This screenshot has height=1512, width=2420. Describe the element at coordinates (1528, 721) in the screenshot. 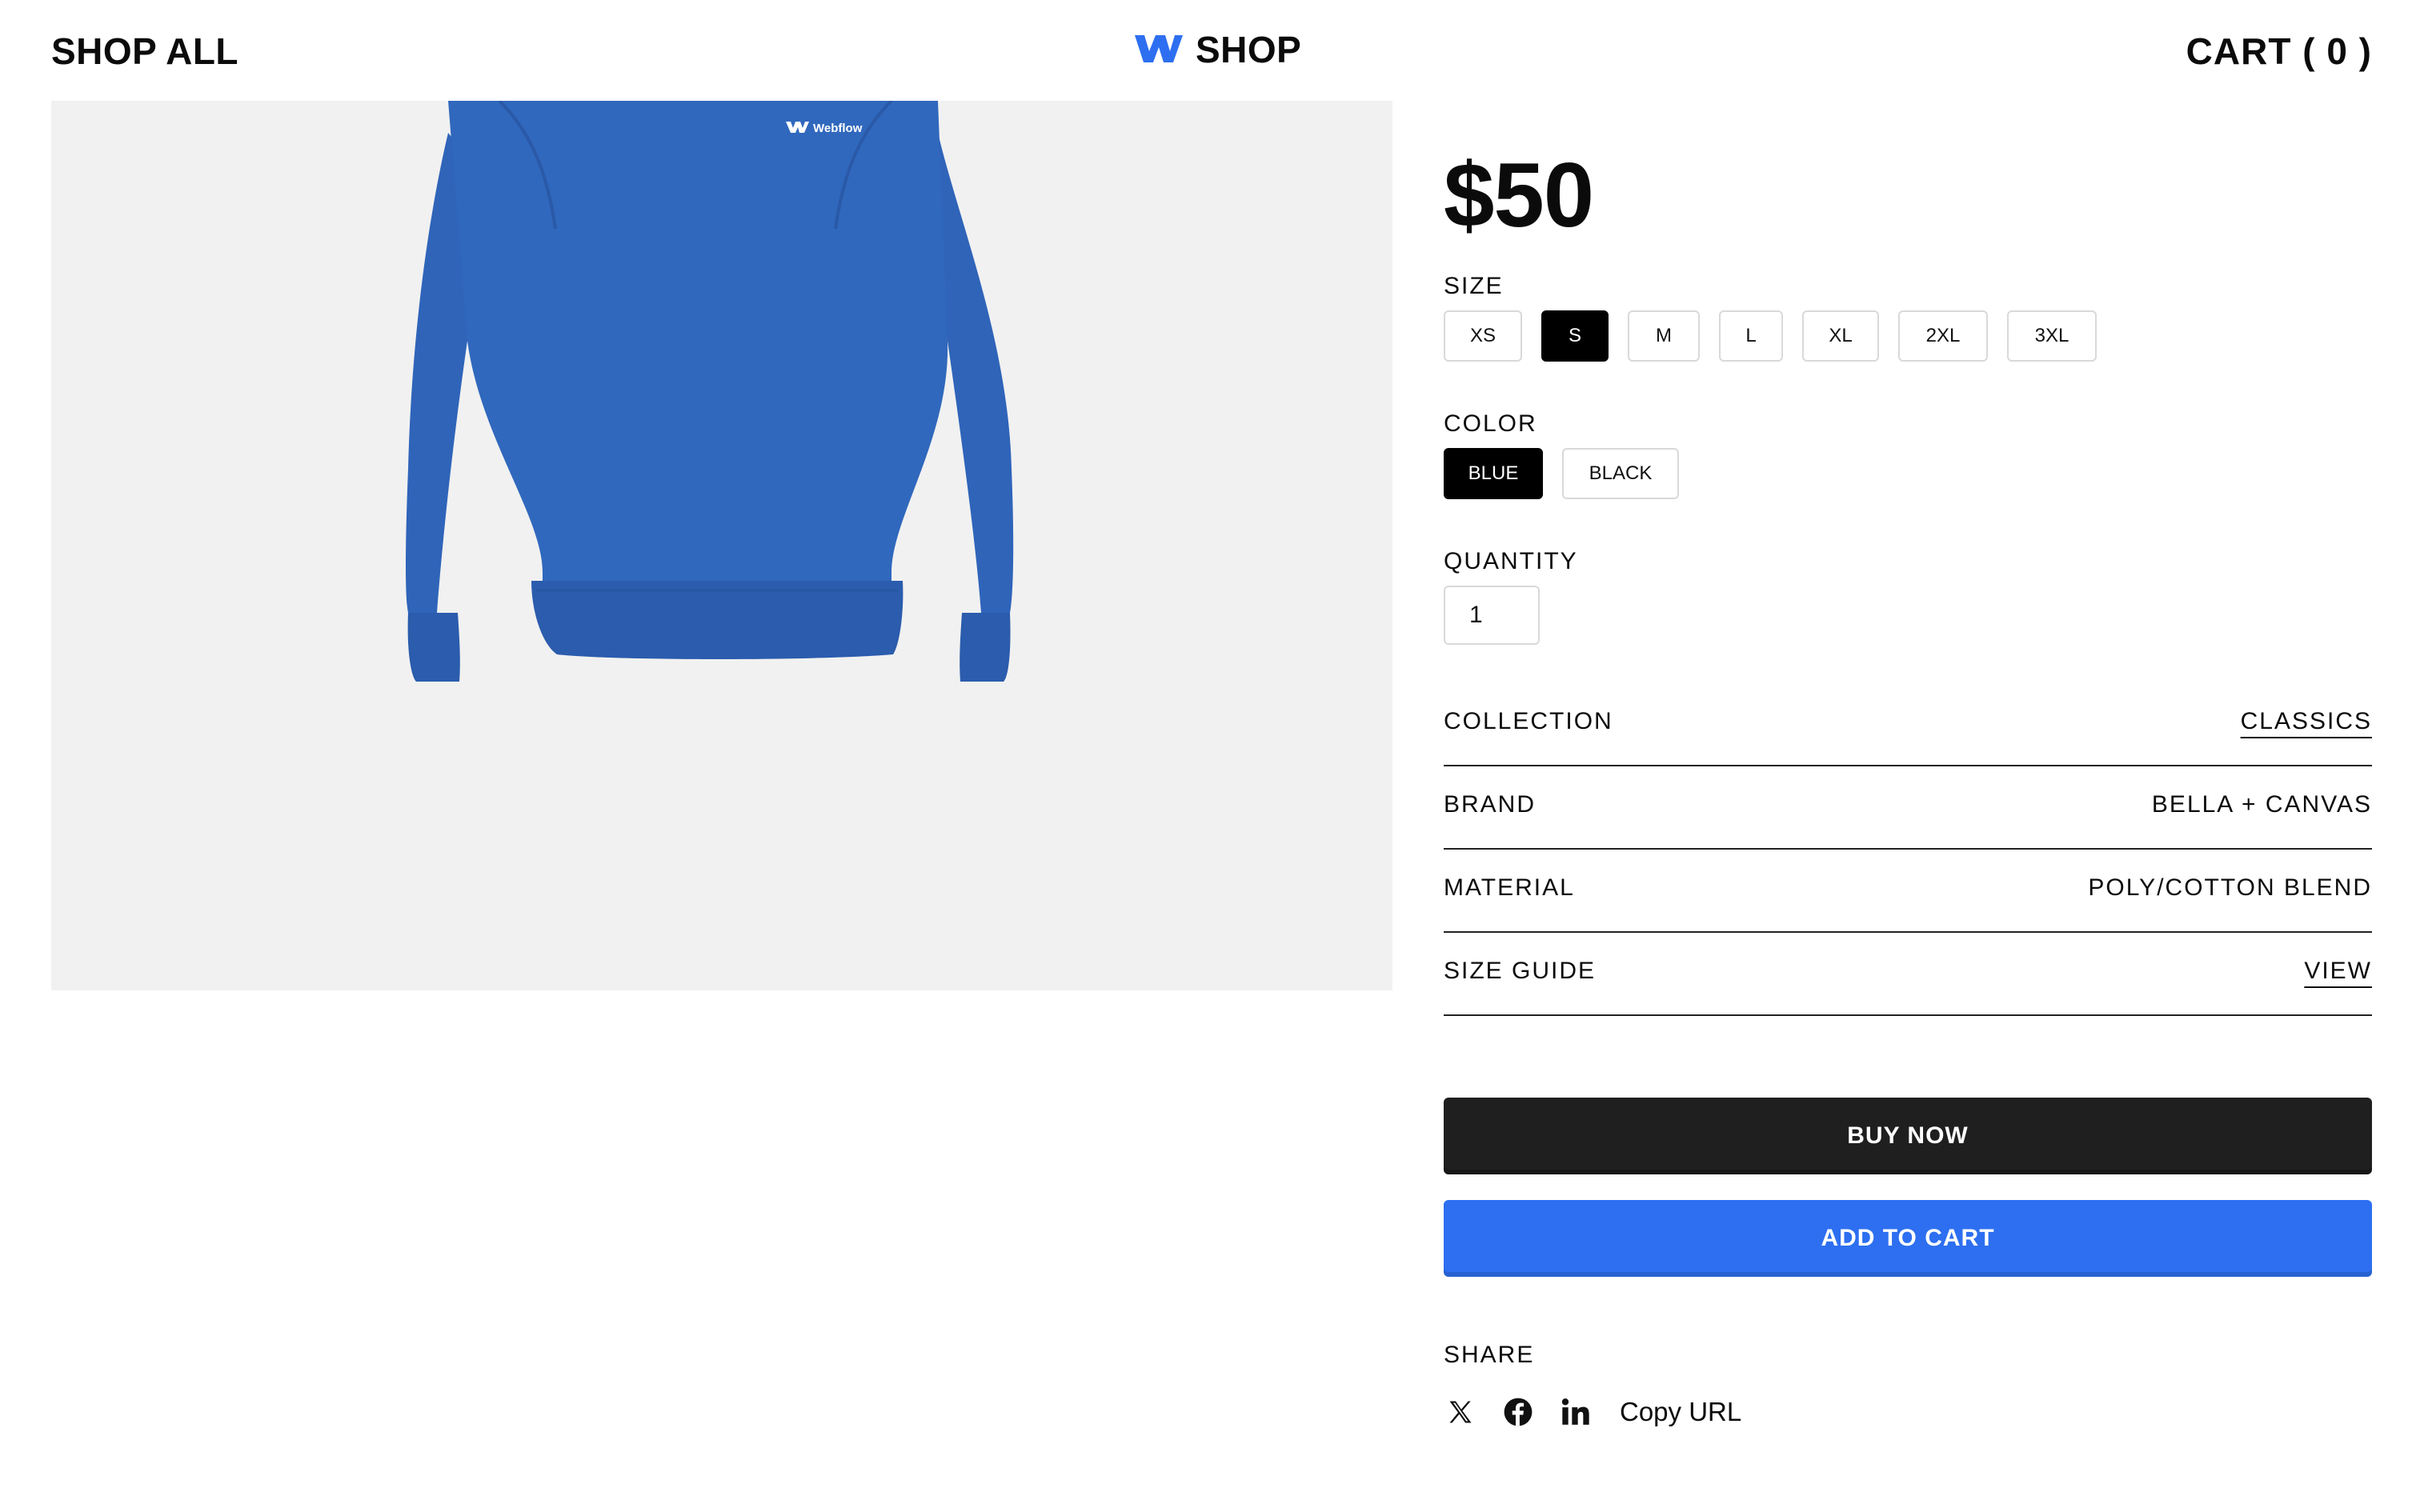

I see `collection-key: COLLECTION` at that location.